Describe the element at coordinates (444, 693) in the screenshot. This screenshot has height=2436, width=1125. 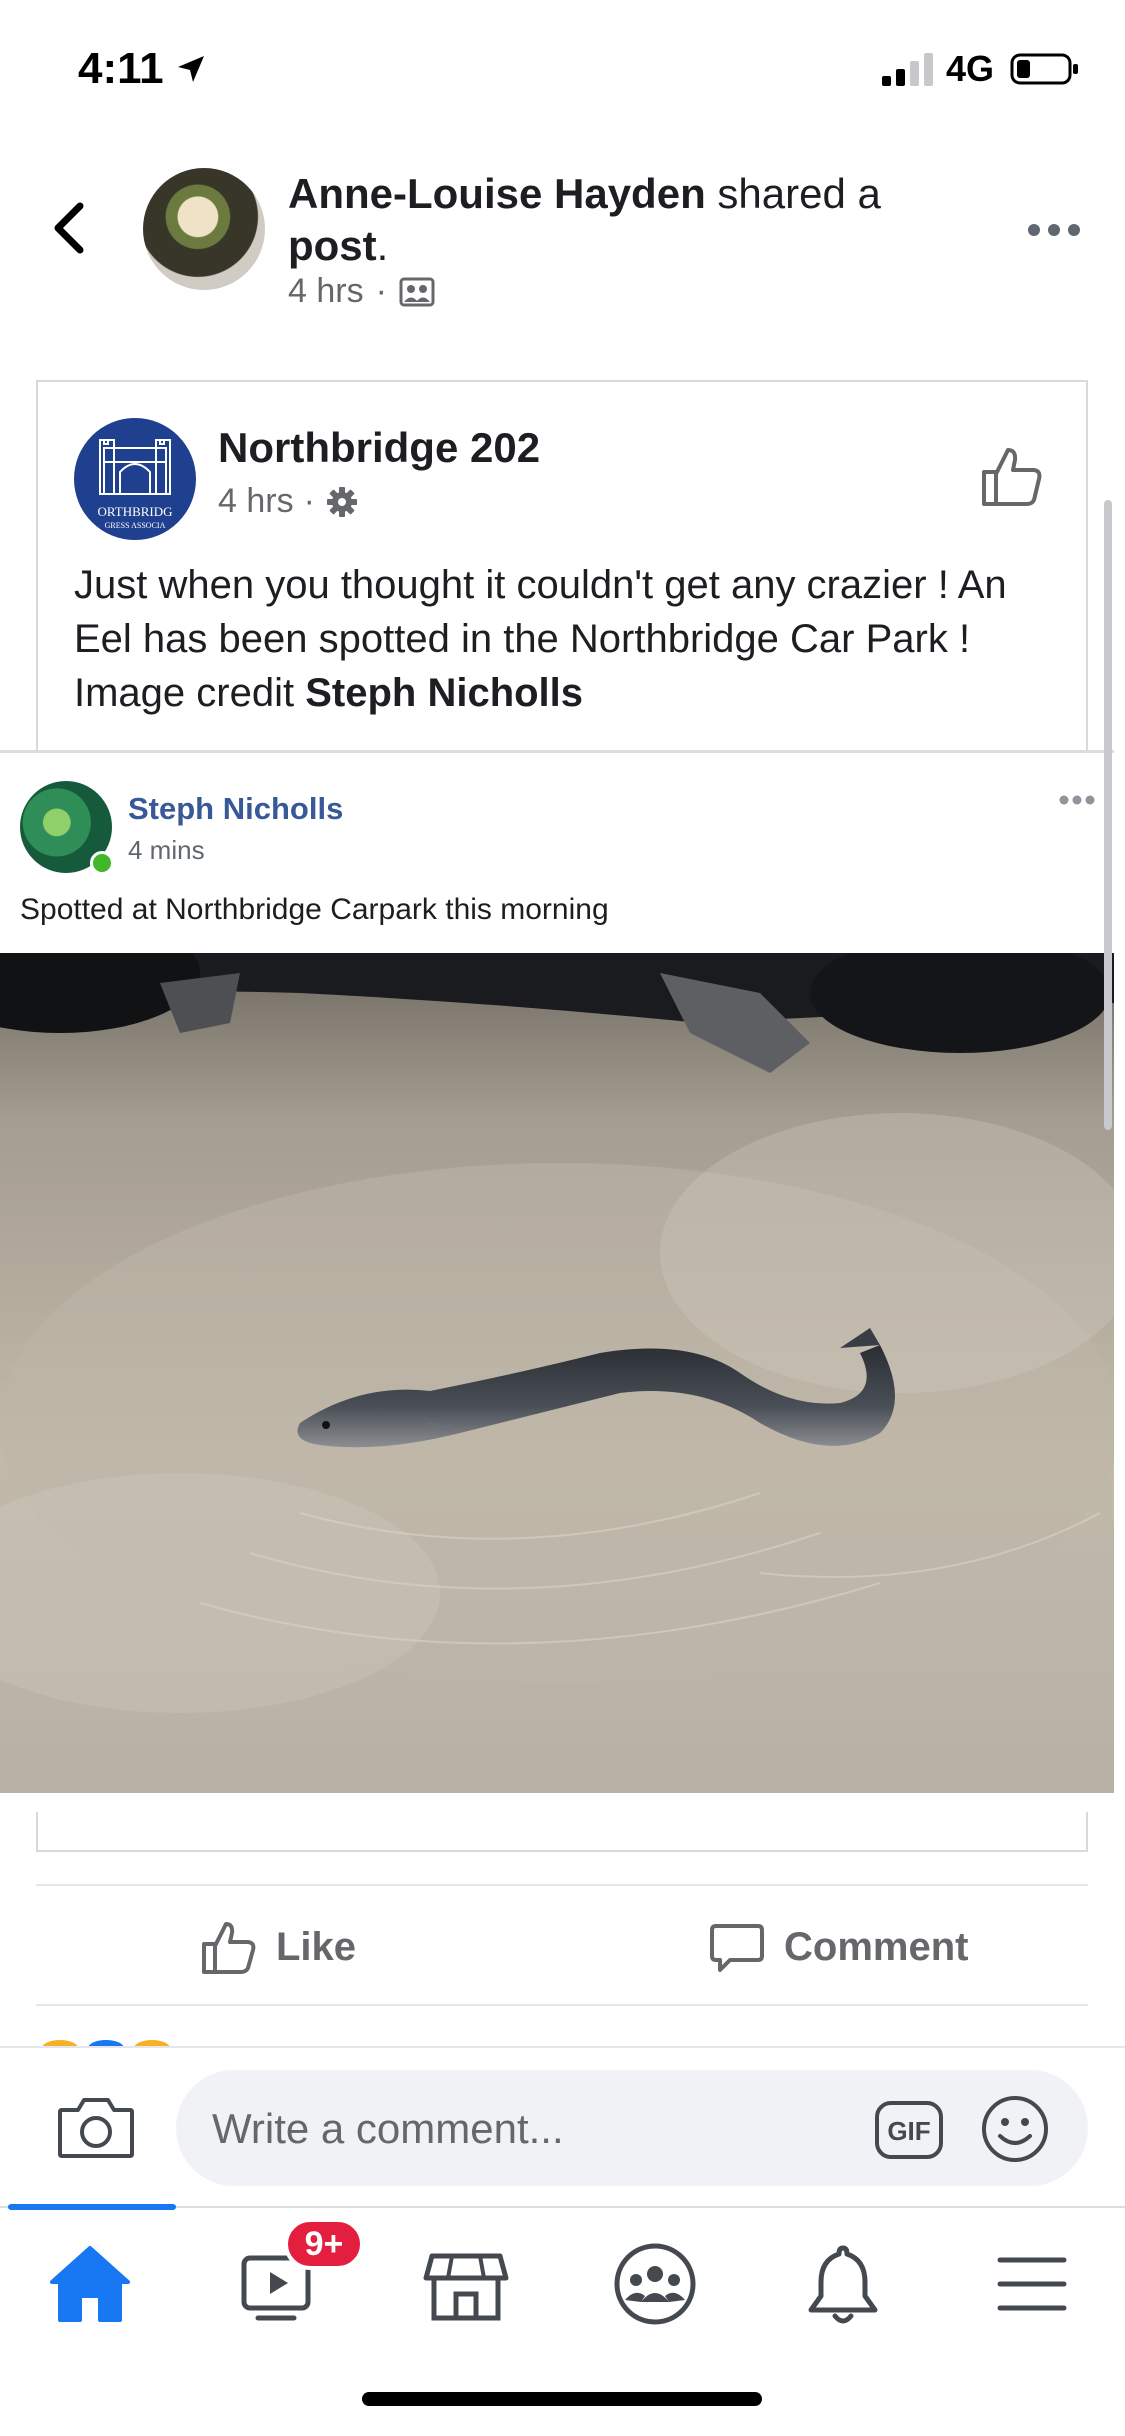
I see `credit-name: Steph Nicholls` at that location.